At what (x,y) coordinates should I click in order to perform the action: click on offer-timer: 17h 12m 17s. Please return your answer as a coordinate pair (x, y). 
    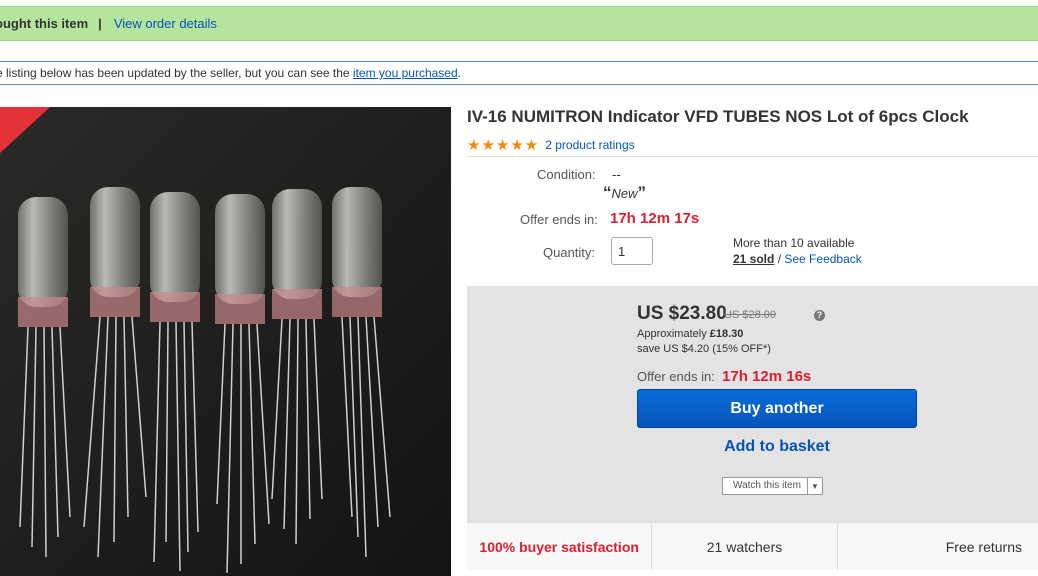
    Looking at the image, I should click on (655, 218).